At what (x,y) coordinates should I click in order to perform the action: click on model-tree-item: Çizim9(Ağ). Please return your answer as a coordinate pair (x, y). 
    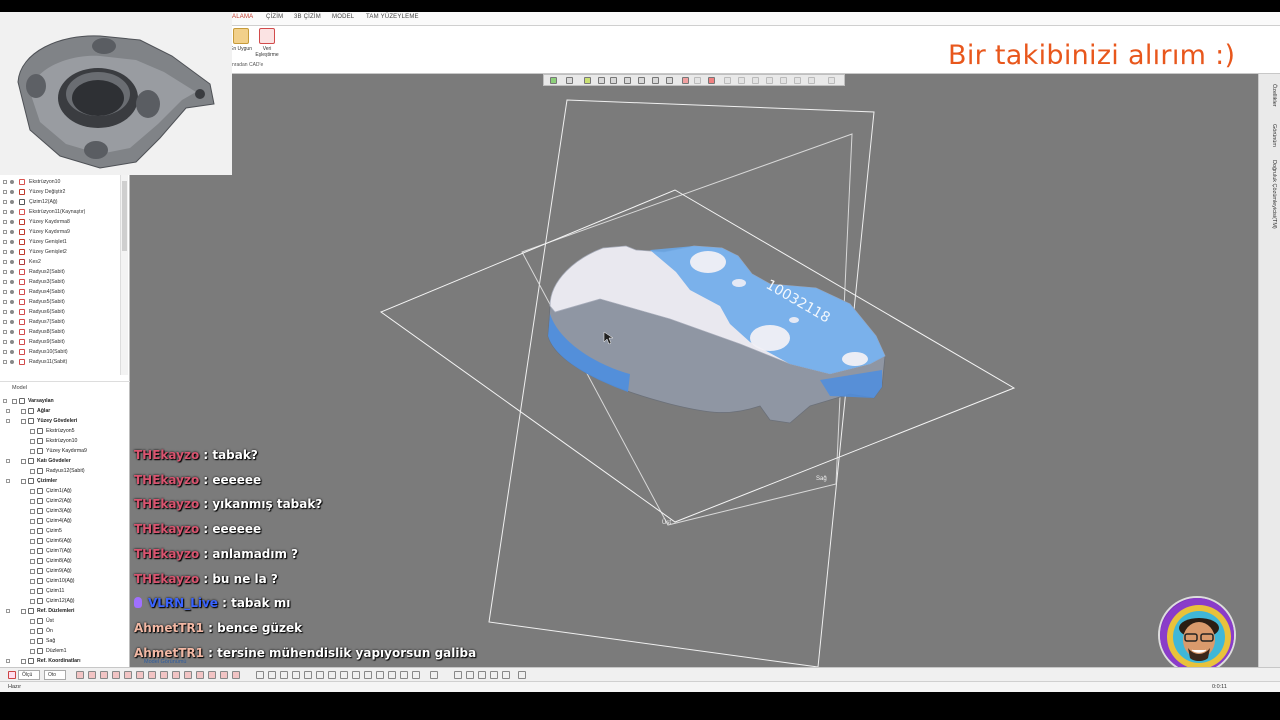
    Looking at the image, I should click on (64, 571).